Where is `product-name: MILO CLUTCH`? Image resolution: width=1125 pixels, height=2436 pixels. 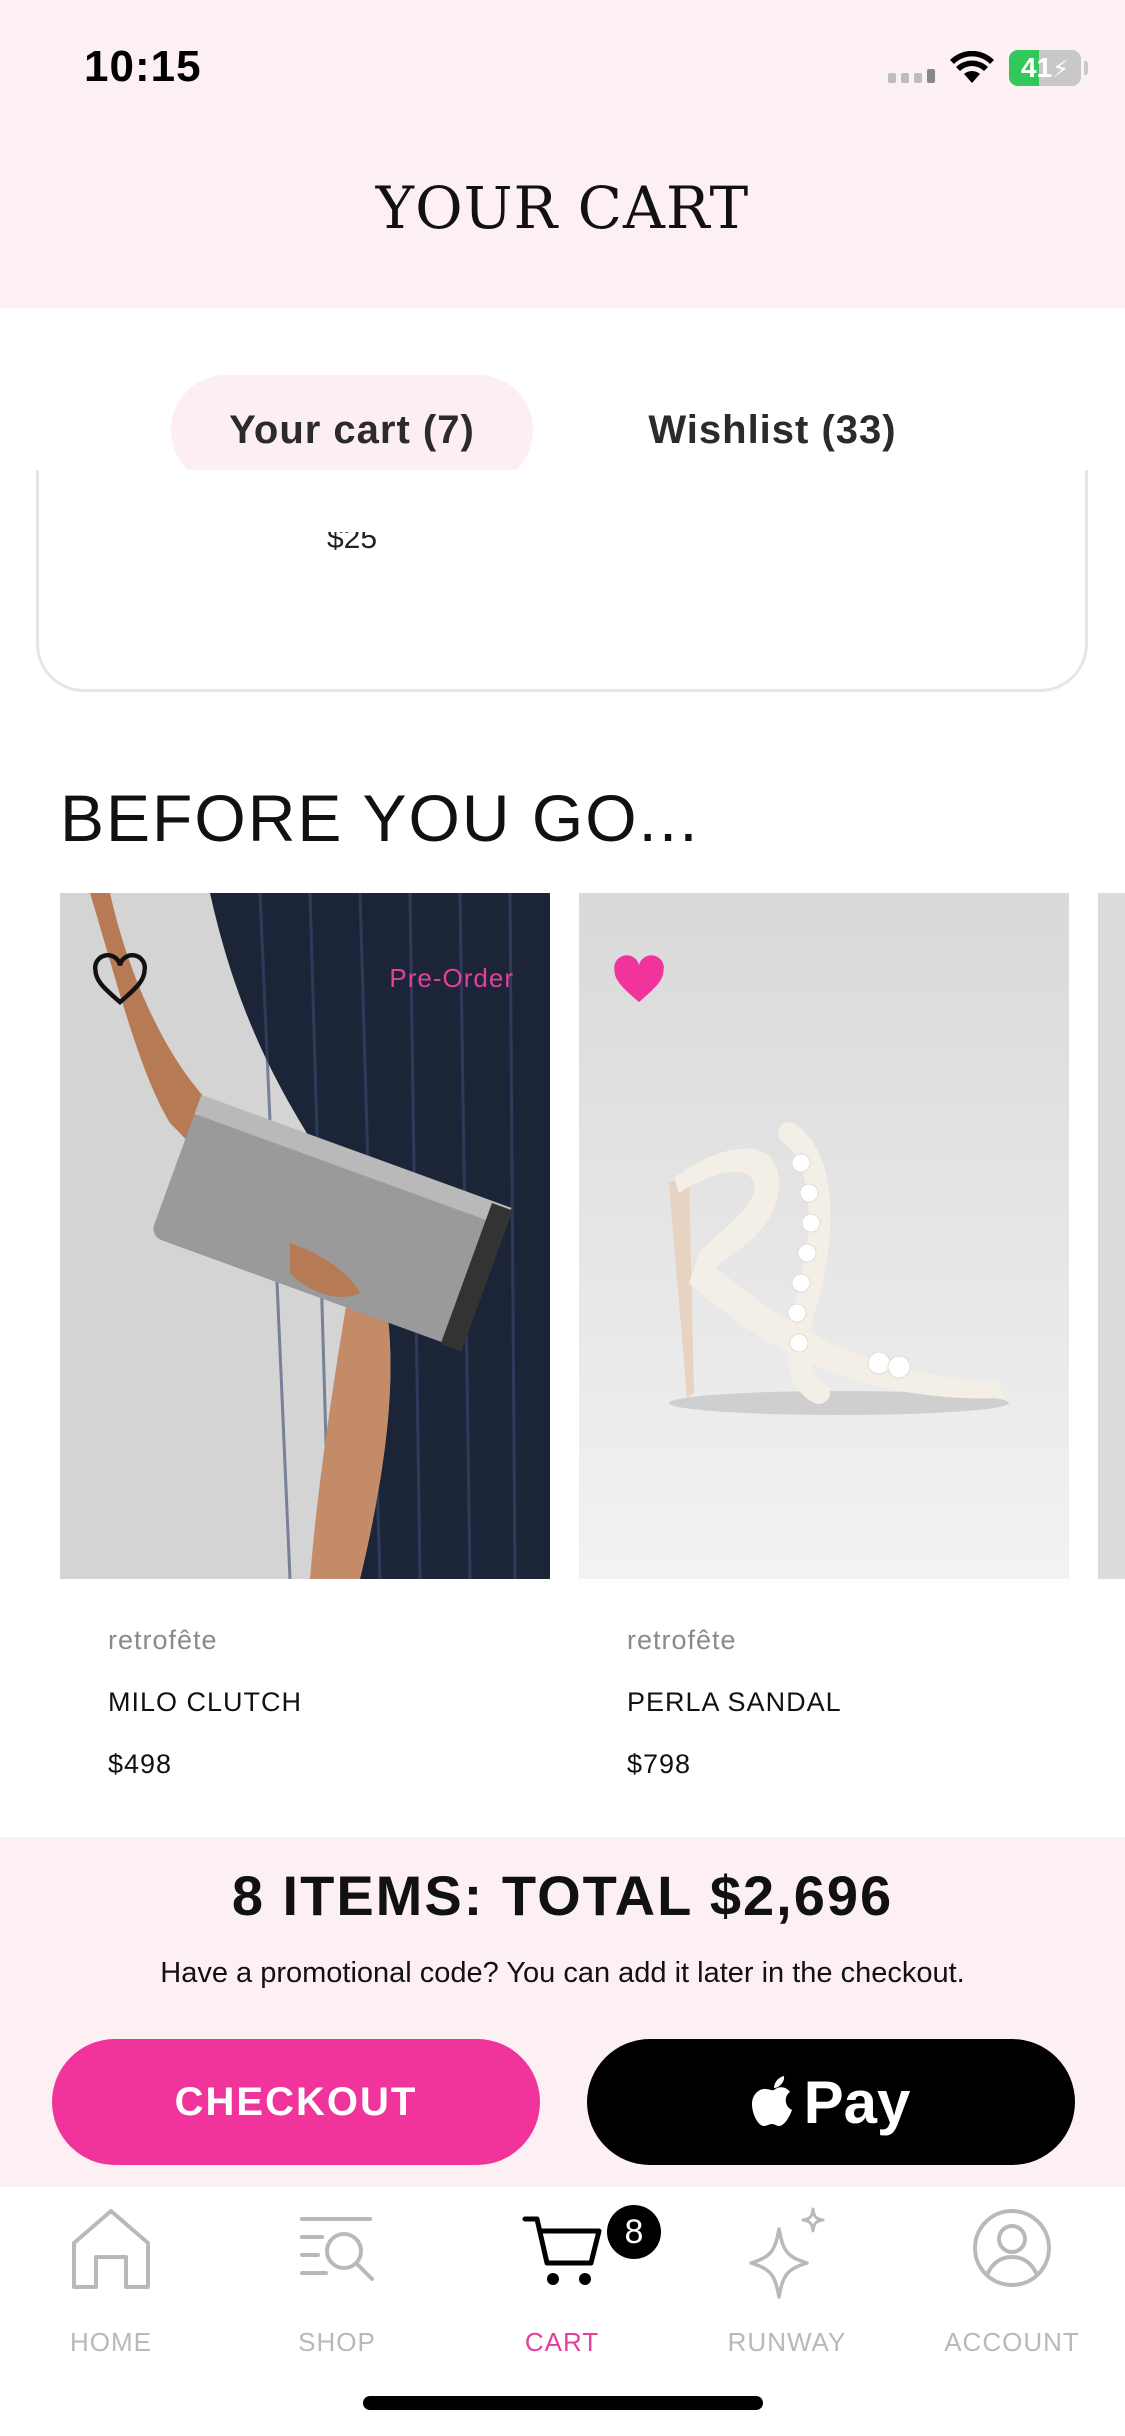
product-name: MILO CLUTCH is located at coordinates (205, 1702).